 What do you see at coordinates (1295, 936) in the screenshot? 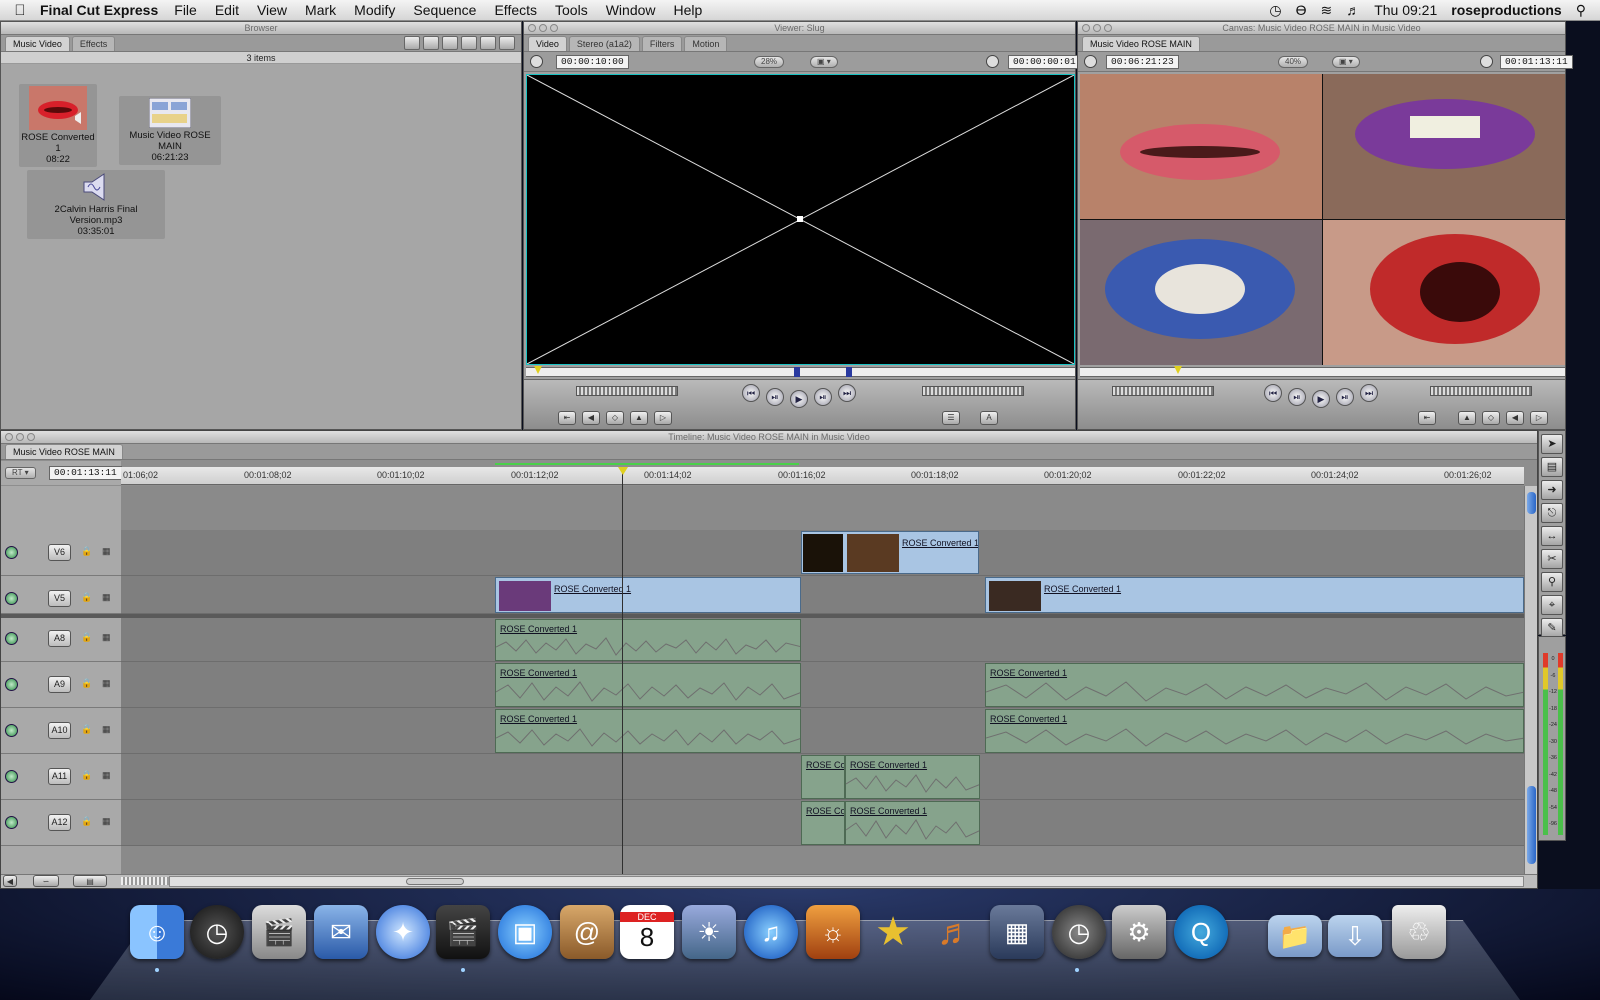
I see `folder-icon: 📁` at bounding box center [1295, 936].